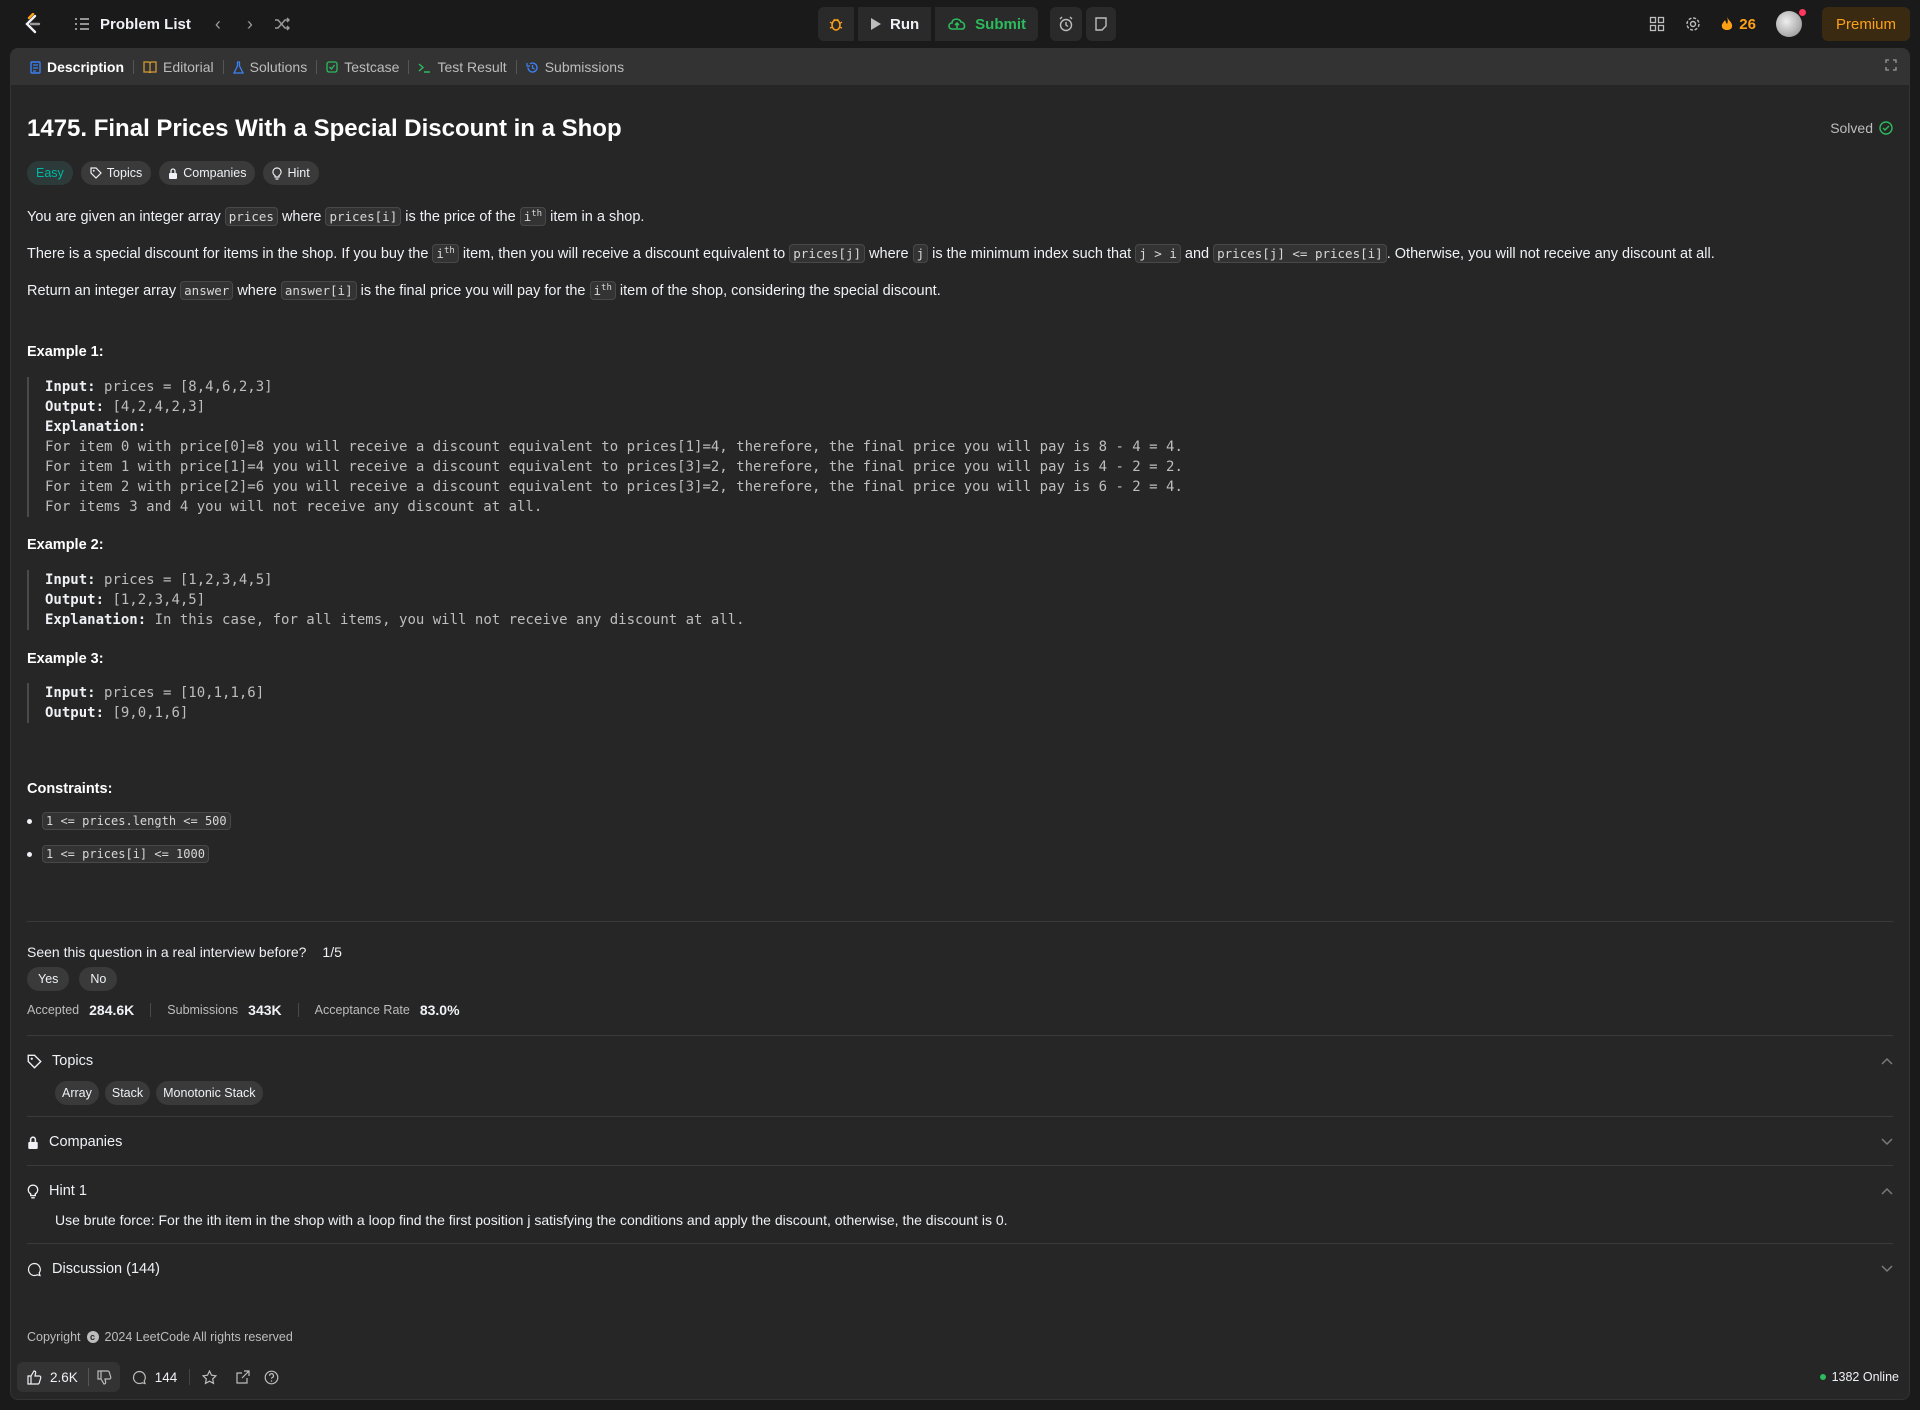 The width and height of the screenshot is (1920, 1410). What do you see at coordinates (876, 24) in the screenshot?
I see `play-icon` at bounding box center [876, 24].